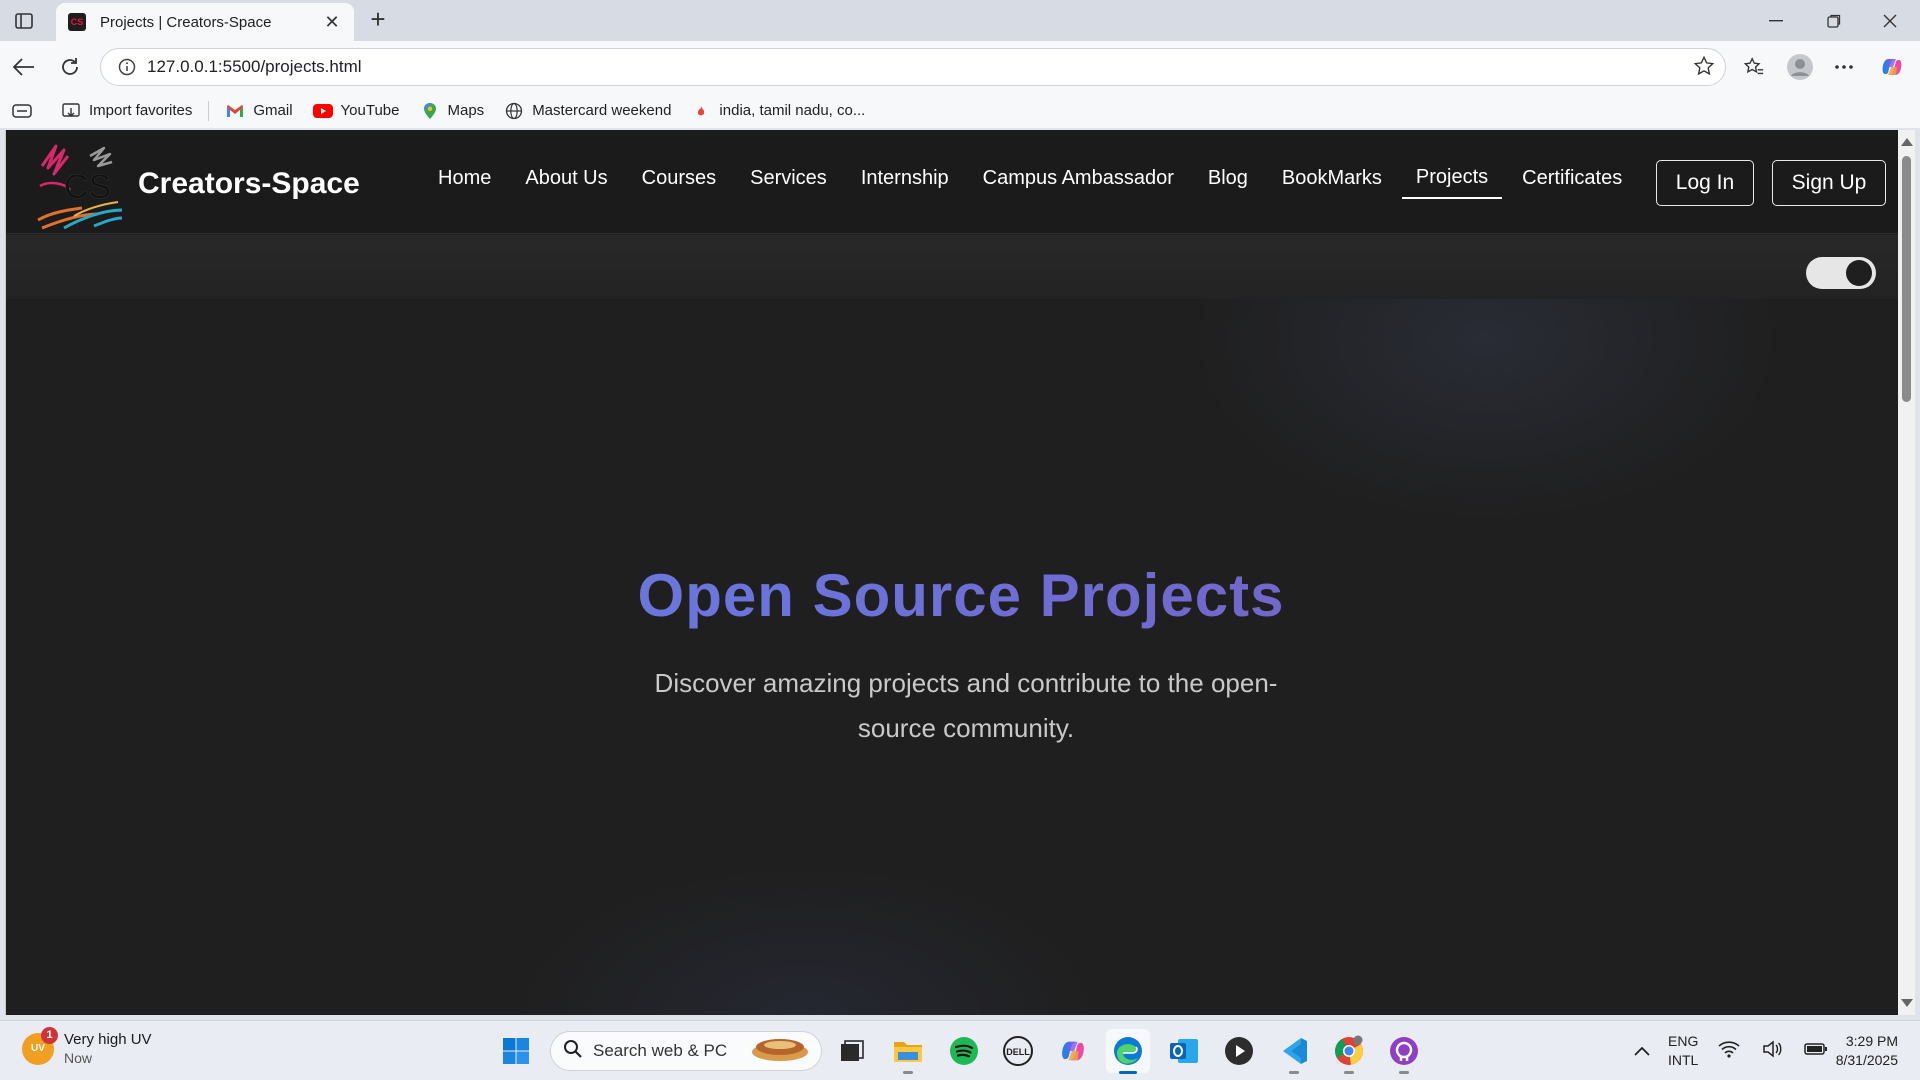  I want to click on bookmark-label: YouTube, so click(370, 110).